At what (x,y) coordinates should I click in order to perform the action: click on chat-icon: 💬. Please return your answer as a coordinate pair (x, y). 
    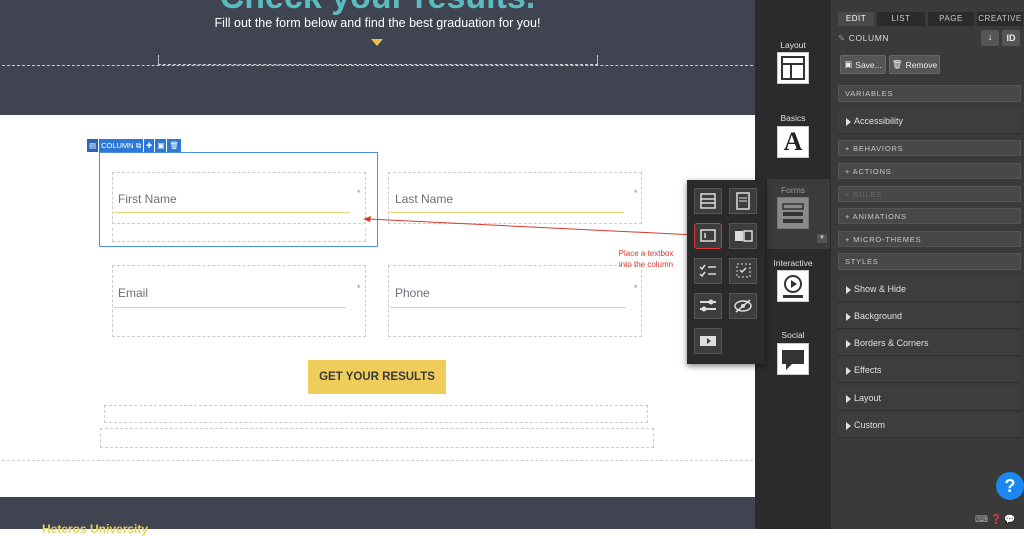
    Looking at the image, I should click on (1009, 519).